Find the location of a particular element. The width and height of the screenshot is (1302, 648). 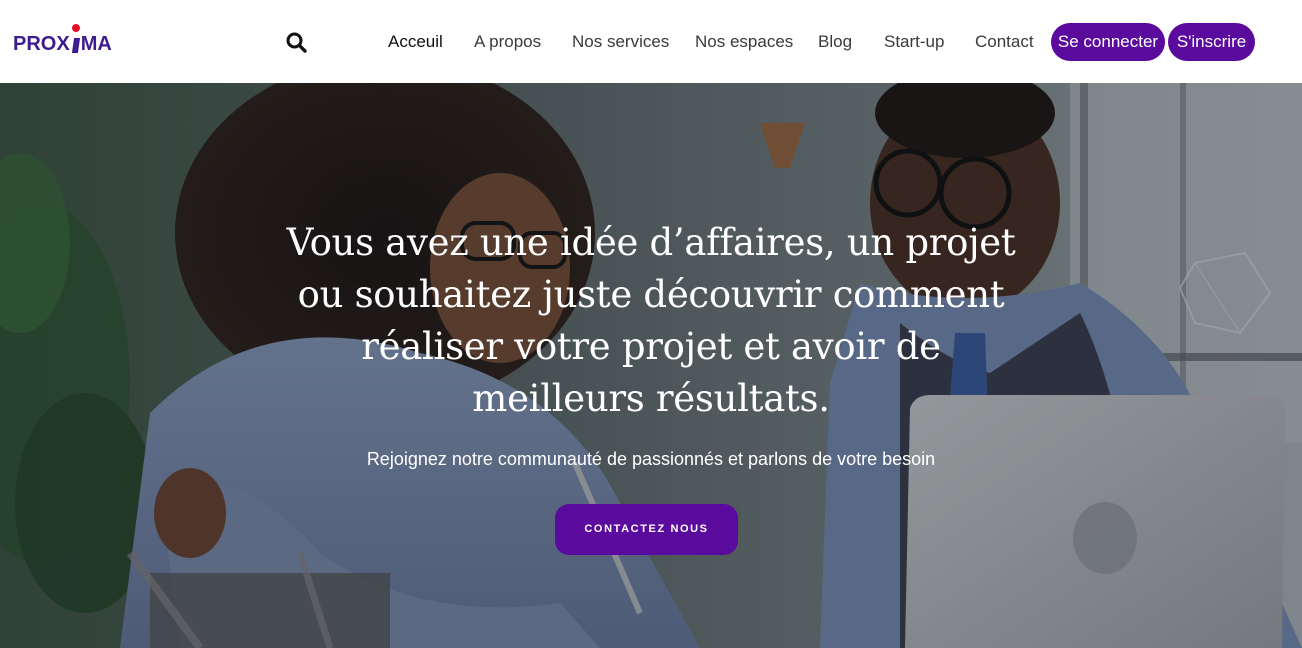

nav-item-start-up: Start-up is located at coordinates (914, 42).